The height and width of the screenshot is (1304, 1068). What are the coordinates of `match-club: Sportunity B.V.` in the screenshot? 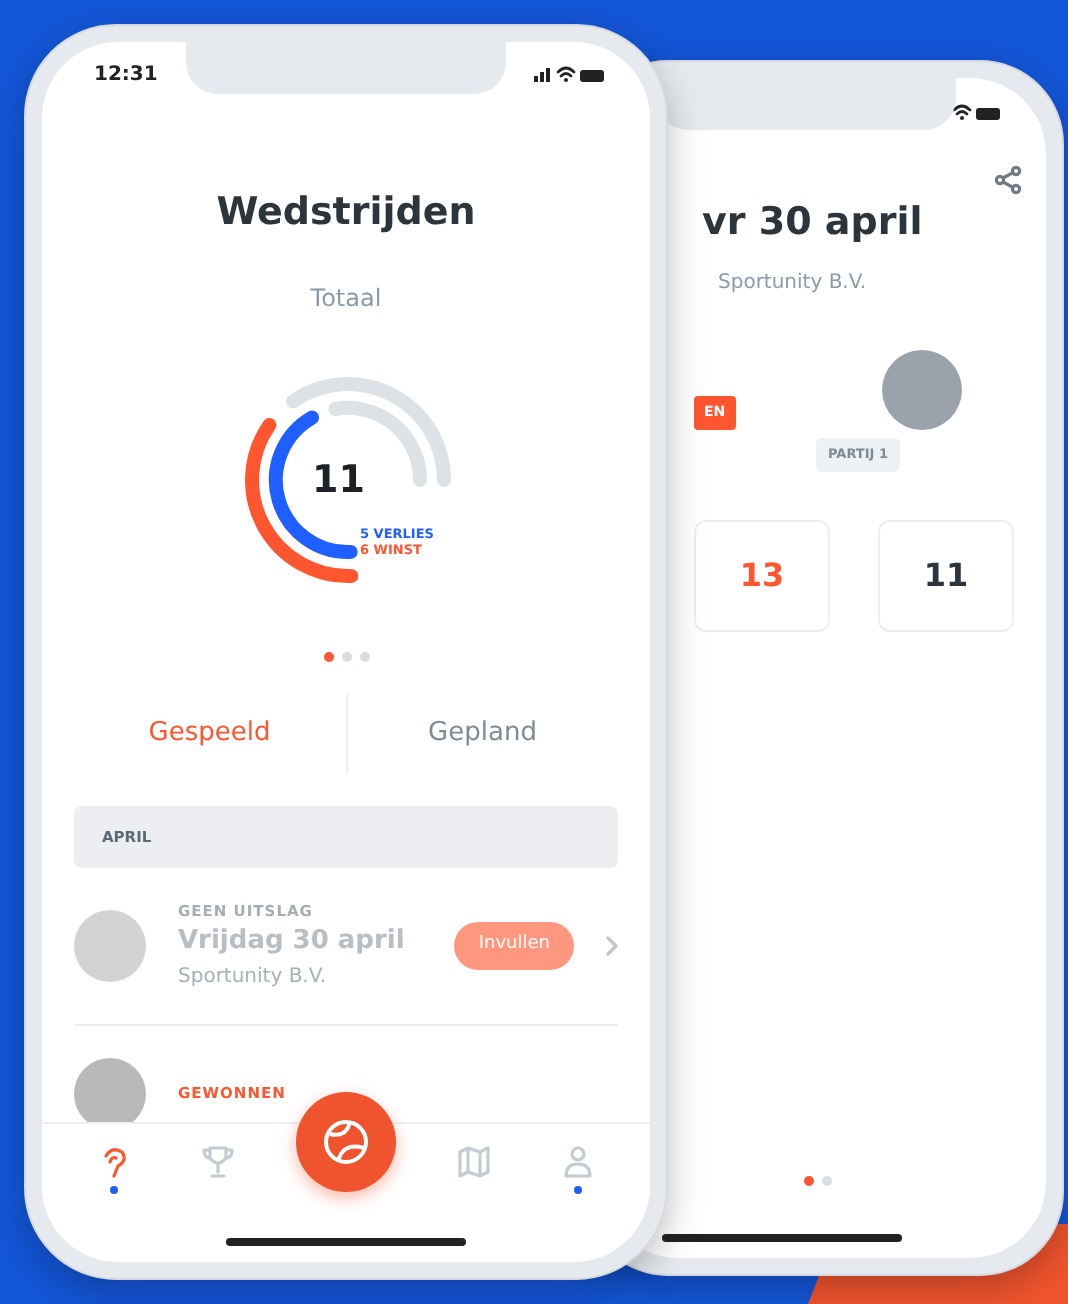 It's located at (253, 977).